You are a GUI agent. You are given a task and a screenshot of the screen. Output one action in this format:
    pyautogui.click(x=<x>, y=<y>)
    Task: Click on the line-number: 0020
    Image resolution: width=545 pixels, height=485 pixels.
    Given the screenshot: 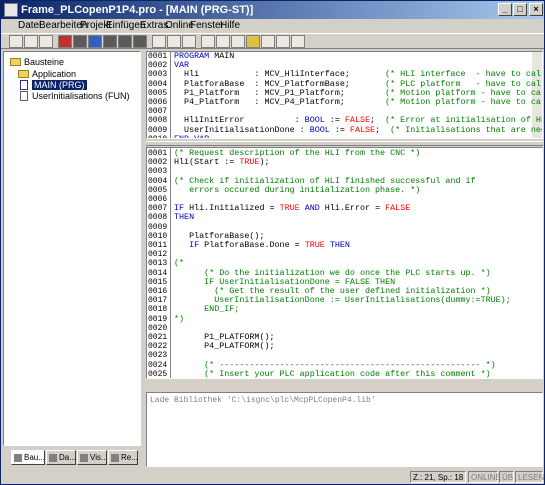 What is the action you would take?
    pyautogui.click(x=158, y=328)
    